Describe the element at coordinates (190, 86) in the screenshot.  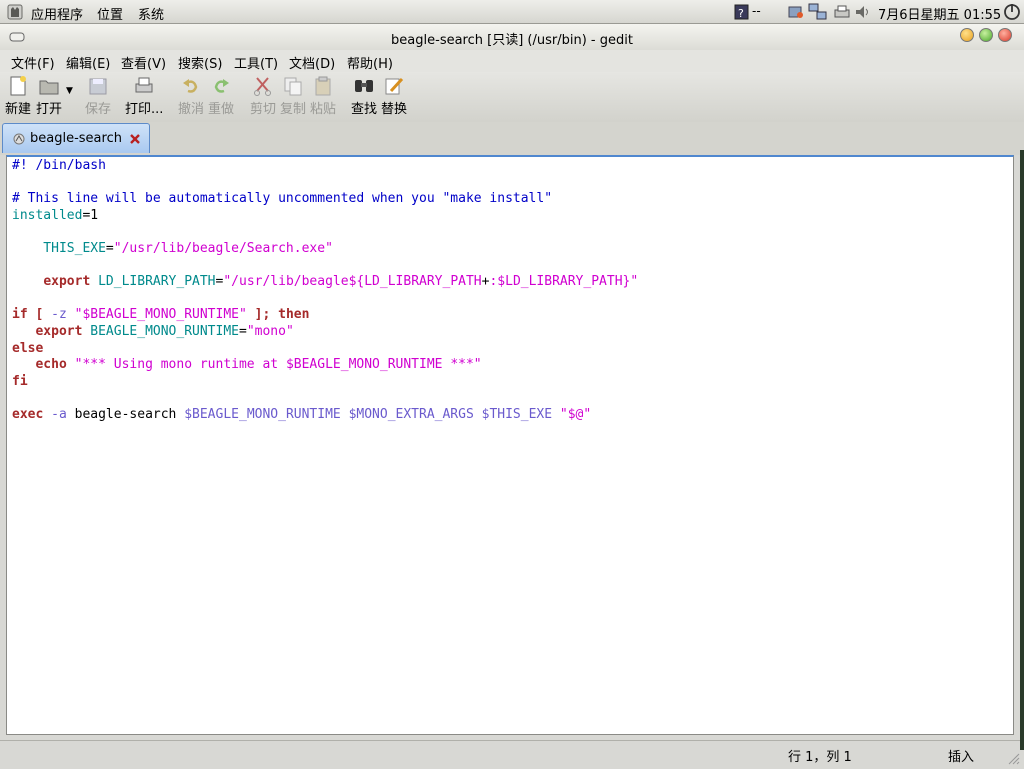
I see `undo-icon` at that location.